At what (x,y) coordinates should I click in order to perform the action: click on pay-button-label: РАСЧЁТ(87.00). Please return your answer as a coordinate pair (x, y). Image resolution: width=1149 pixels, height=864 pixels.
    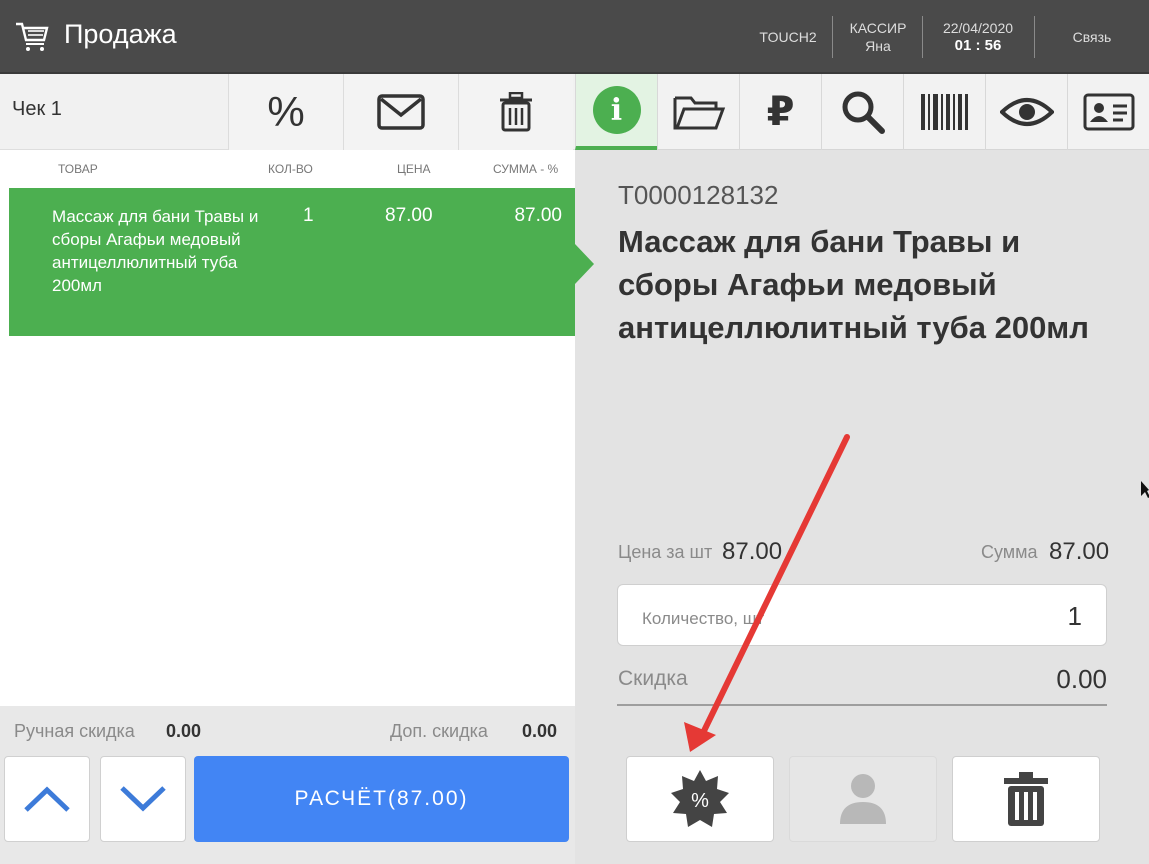
    Looking at the image, I should click on (381, 798).